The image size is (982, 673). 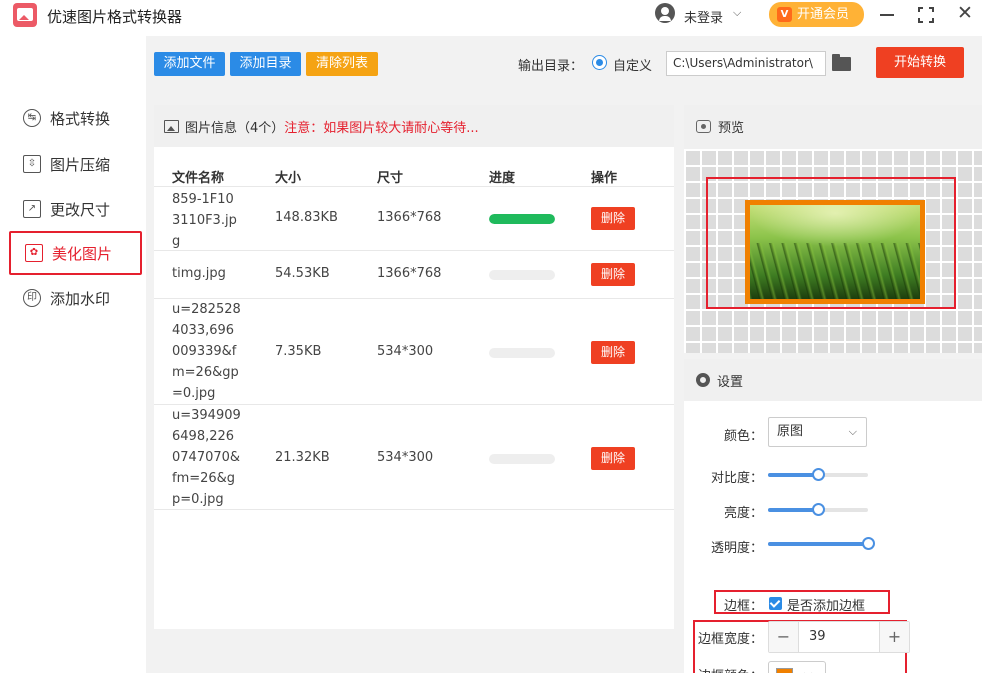 I want to click on sidebar-item-label: 更改尺寸, so click(x=80, y=209).